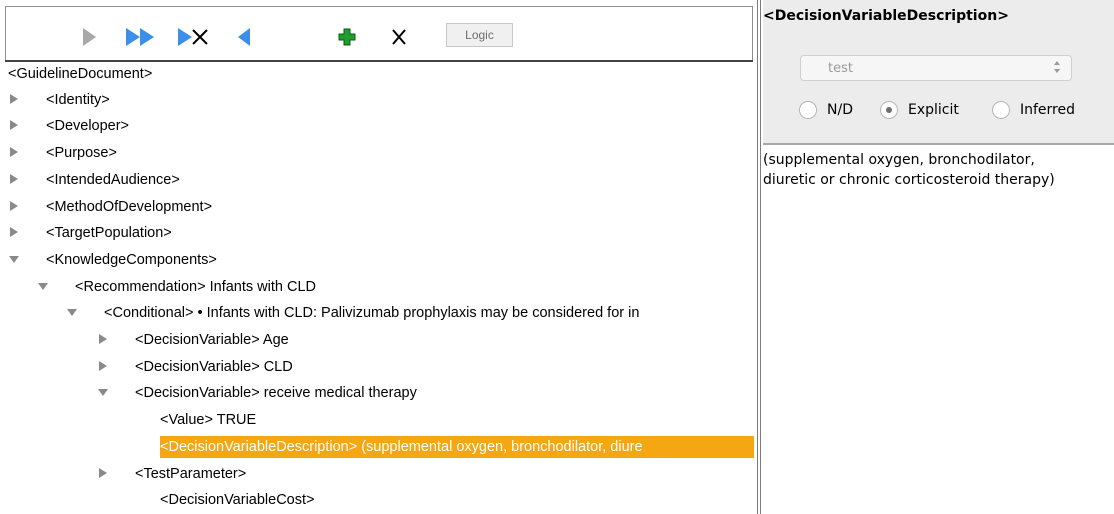  I want to click on tree-root-label: <GuidelineDocument>, so click(80, 74).